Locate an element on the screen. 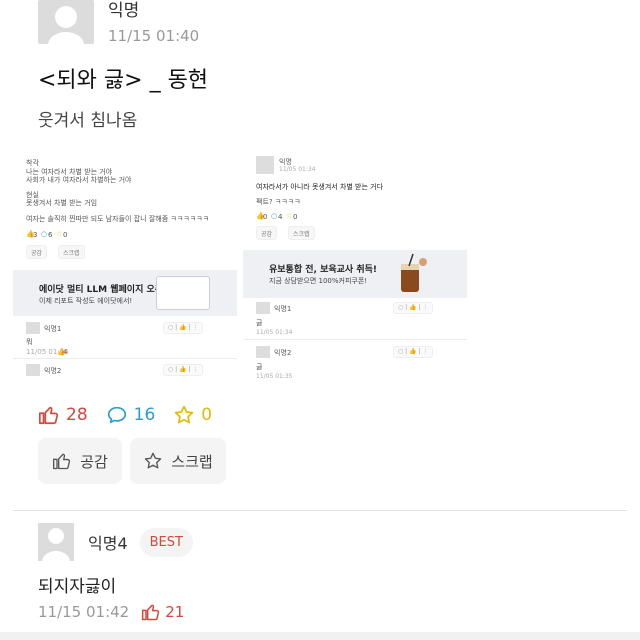  shot-left-line: 못생겨서 차별 받는 거임 is located at coordinates (62, 203).